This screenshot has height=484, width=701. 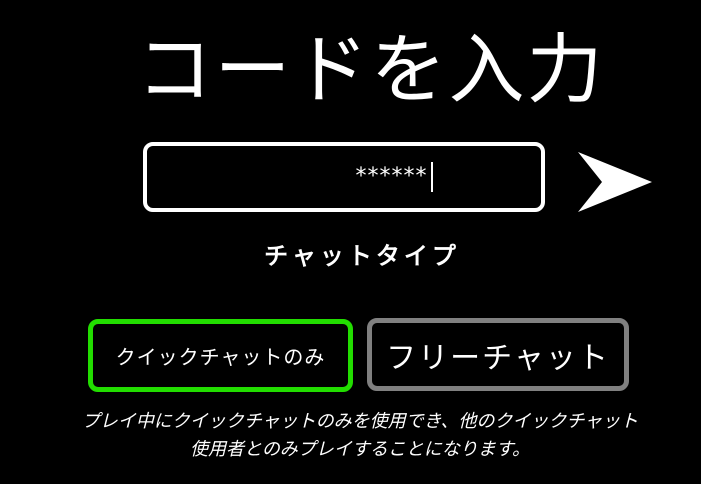 I want to click on free-chat-label: フリーチャット, so click(x=498, y=358).